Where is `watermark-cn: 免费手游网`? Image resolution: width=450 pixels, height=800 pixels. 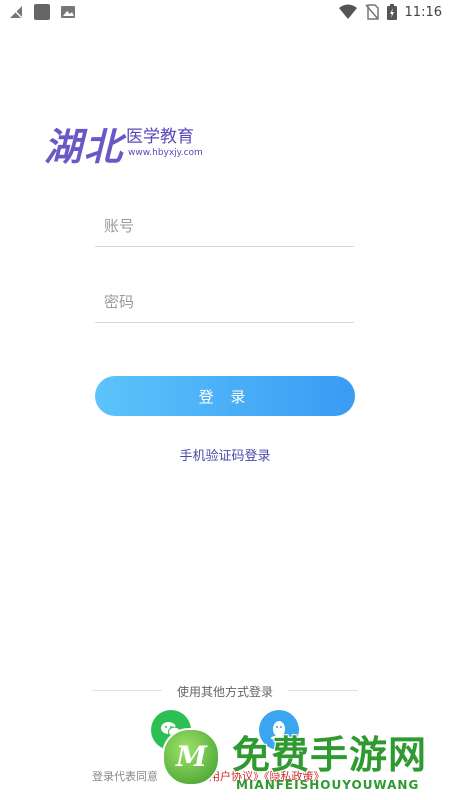
watermark-cn: 免费手游网 is located at coordinates (330, 755).